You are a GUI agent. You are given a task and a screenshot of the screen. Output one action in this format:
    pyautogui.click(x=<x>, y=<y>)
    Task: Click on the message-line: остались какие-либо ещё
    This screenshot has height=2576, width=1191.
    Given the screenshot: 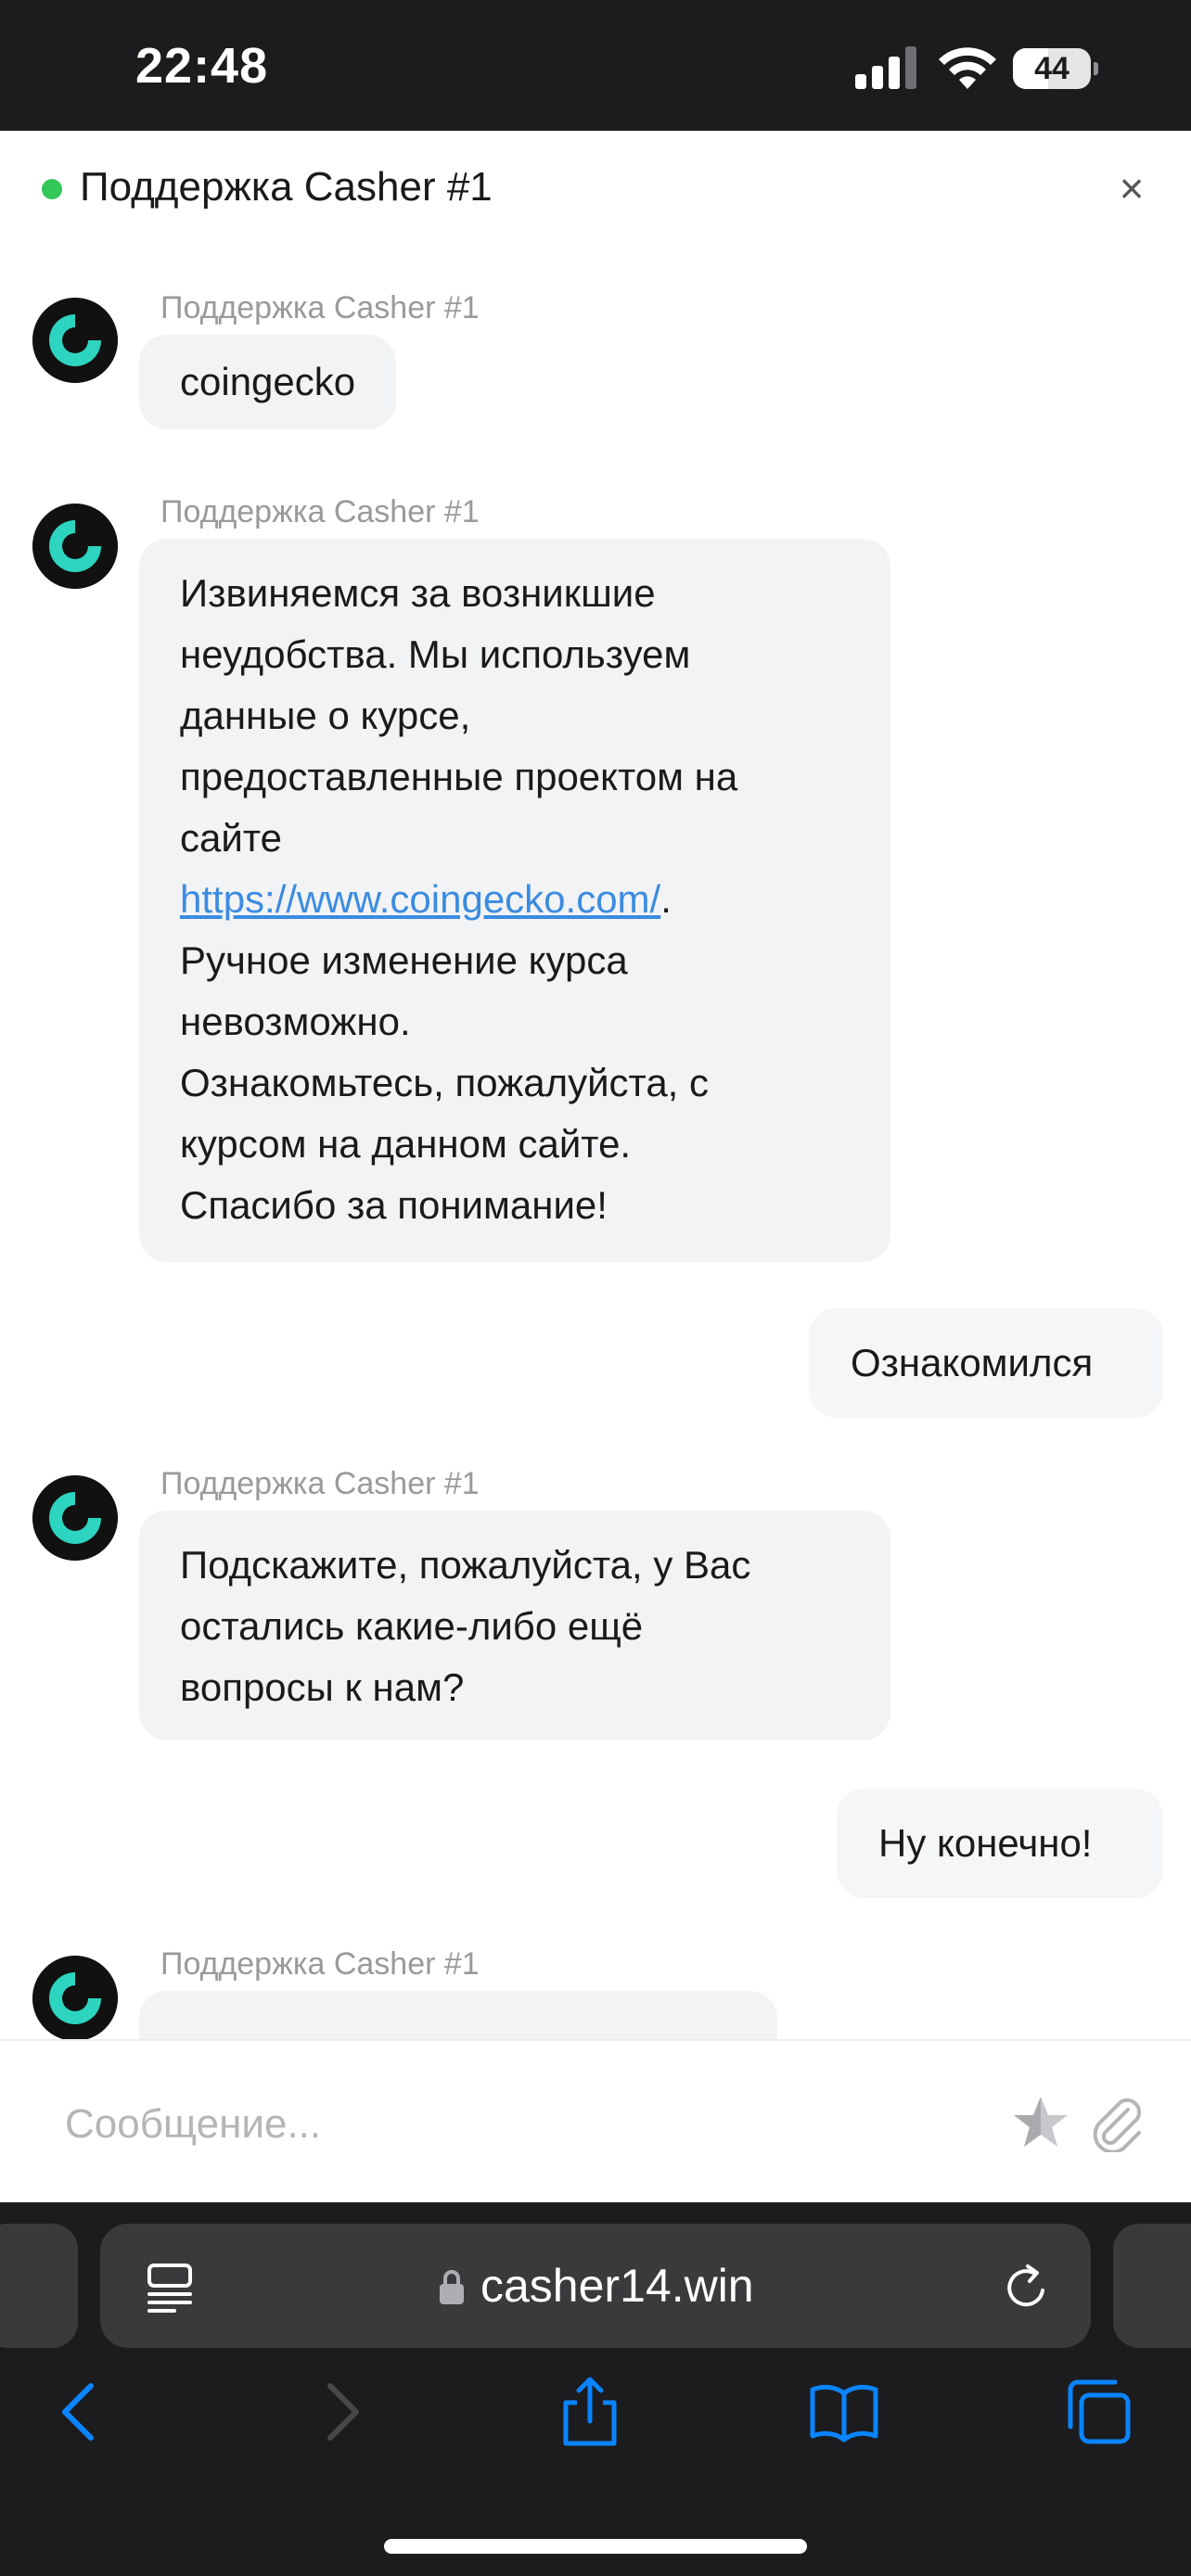 What is the action you would take?
    pyautogui.click(x=412, y=1626)
    